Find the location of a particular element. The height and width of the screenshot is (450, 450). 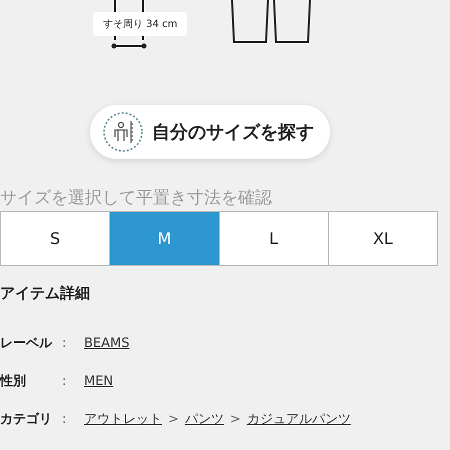

measurement-label: すそ周り 34 cm is located at coordinates (140, 24).